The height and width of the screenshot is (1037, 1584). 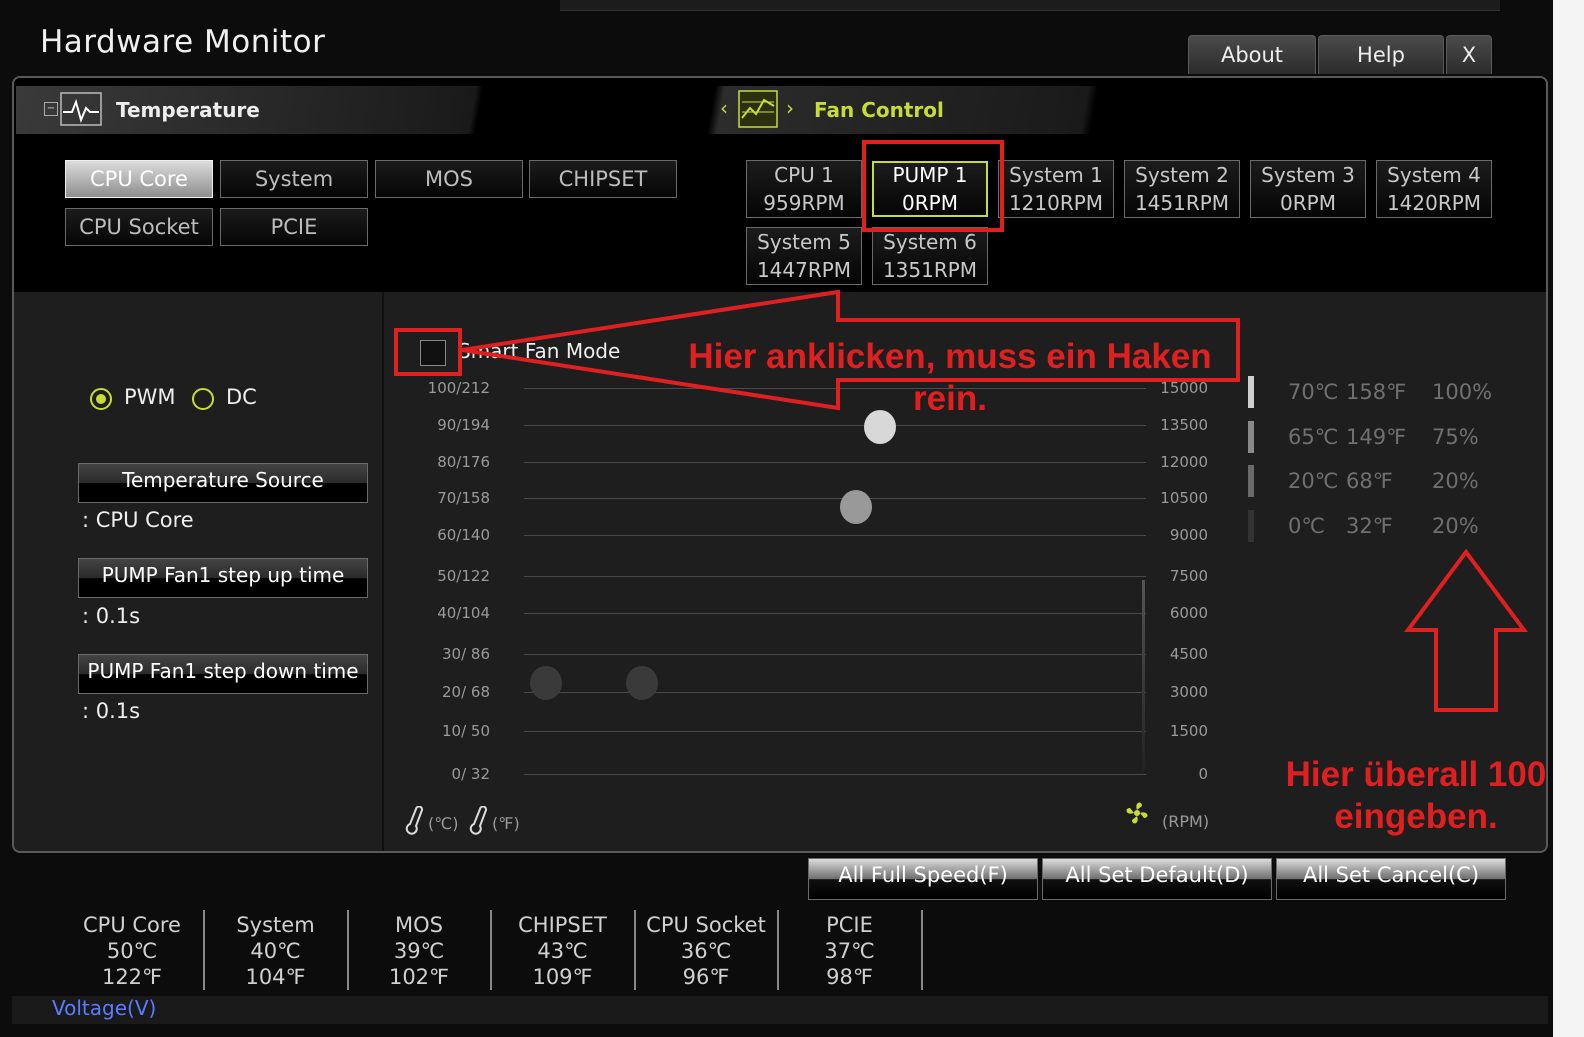 What do you see at coordinates (463, 425) in the screenshot?
I see `left-tick-label: 90/194` at bounding box center [463, 425].